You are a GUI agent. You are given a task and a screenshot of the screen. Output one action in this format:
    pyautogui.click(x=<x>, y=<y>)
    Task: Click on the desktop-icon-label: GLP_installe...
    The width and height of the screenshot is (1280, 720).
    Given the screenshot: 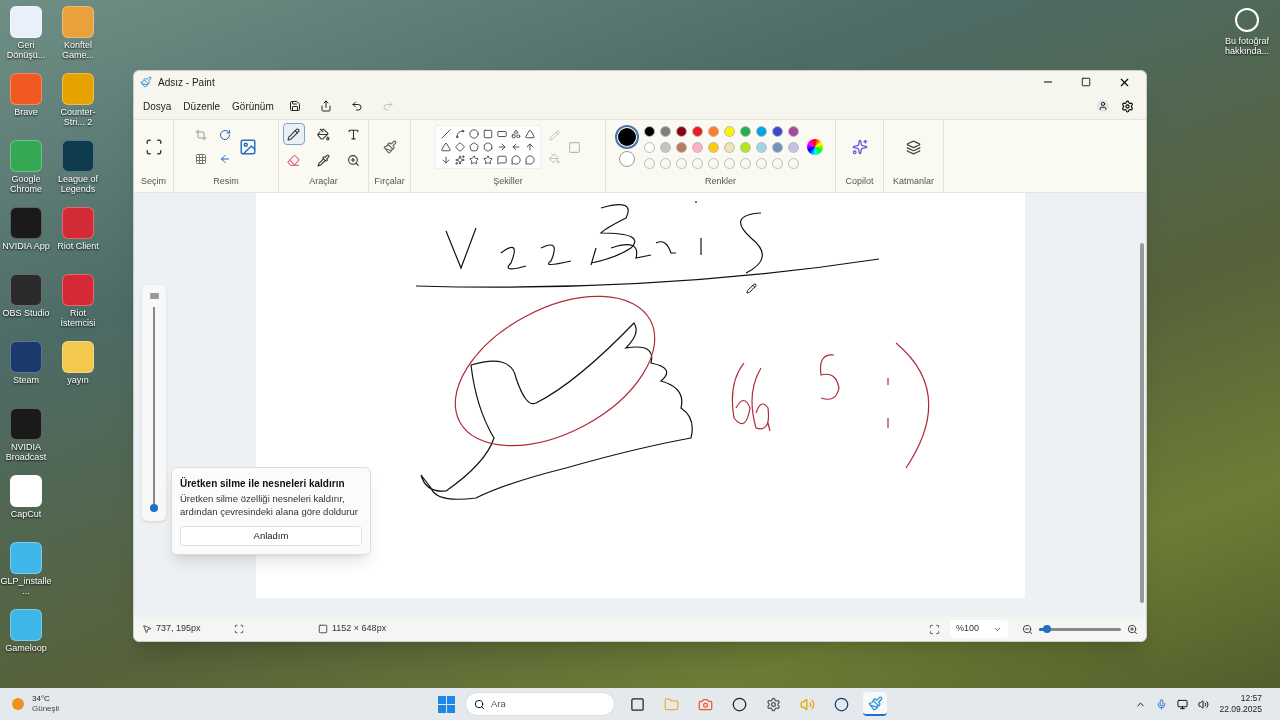 What is the action you would take?
    pyautogui.click(x=26, y=586)
    